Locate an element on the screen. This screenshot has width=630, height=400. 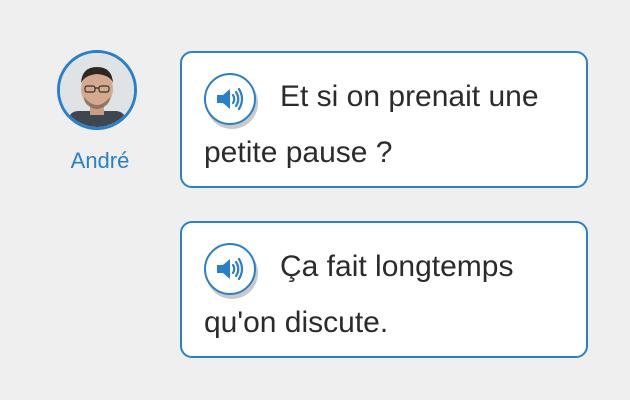
message-text-line: Et si on prenait une is located at coordinates (409, 96).